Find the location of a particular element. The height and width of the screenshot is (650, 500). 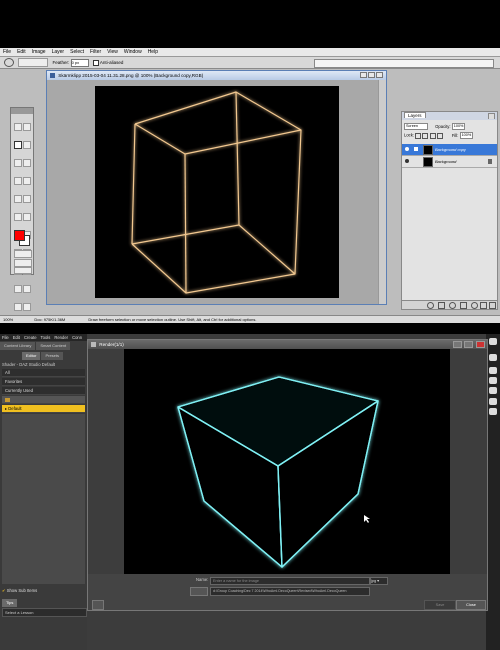

pan-icon is located at coordinates (493, 370).